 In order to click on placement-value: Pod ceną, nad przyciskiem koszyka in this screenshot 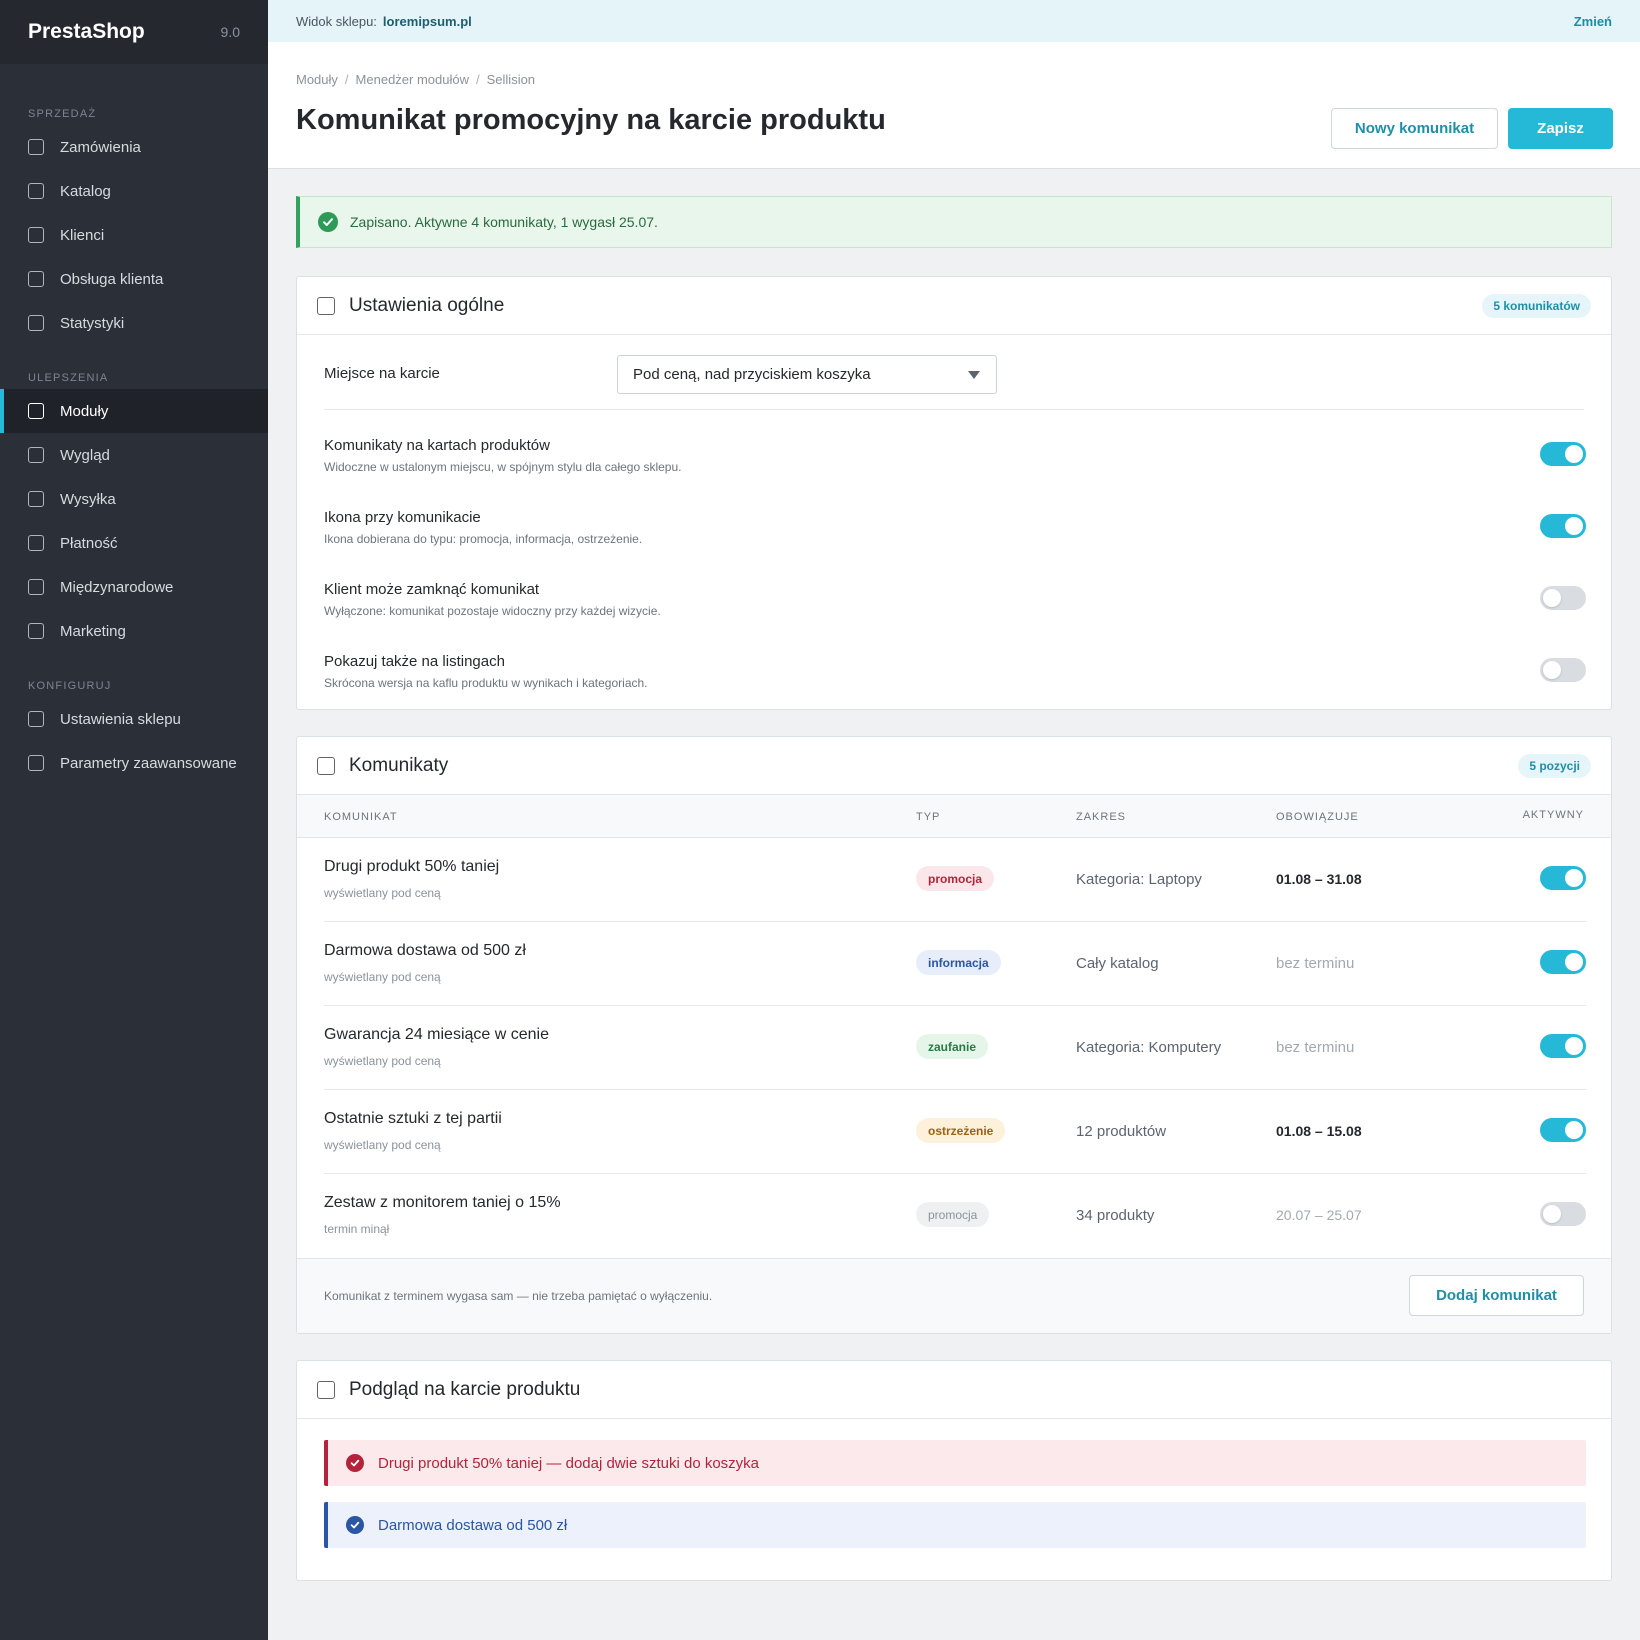, I will do `click(752, 374)`.